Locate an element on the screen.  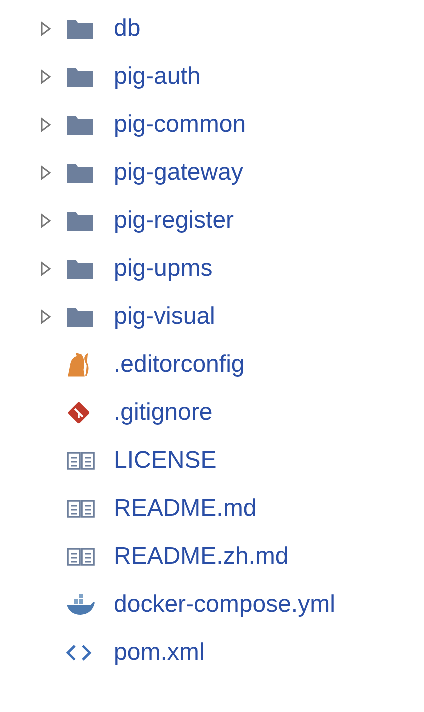
file-name: pig-auth is located at coordinates (157, 77).